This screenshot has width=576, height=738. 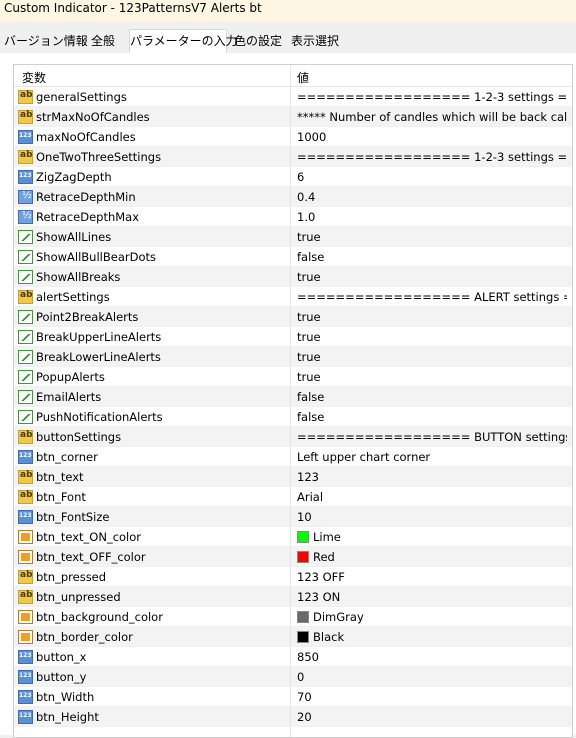 What do you see at coordinates (25, 197) in the screenshot?
I see `double-type-icon` at bounding box center [25, 197].